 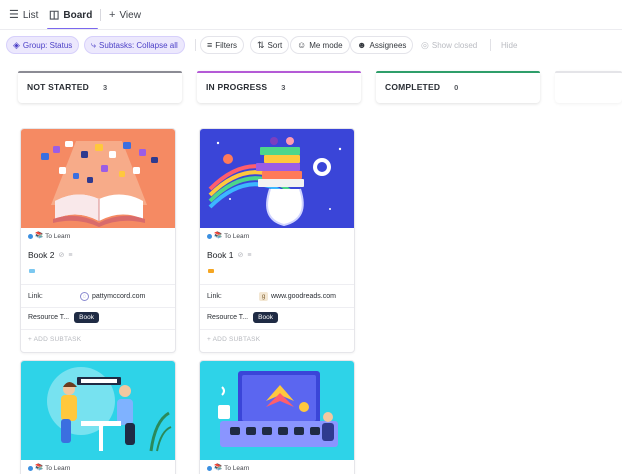 What do you see at coordinates (84, 296) in the screenshot?
I see `site-favicon-icon: ◌` at bounding box center [84, 296].